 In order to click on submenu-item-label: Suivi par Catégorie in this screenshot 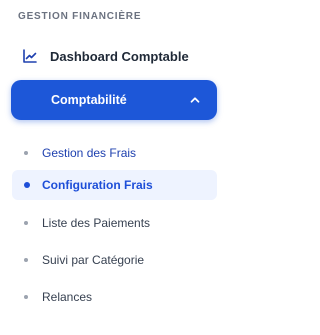, I will do `click(93, 260)`.